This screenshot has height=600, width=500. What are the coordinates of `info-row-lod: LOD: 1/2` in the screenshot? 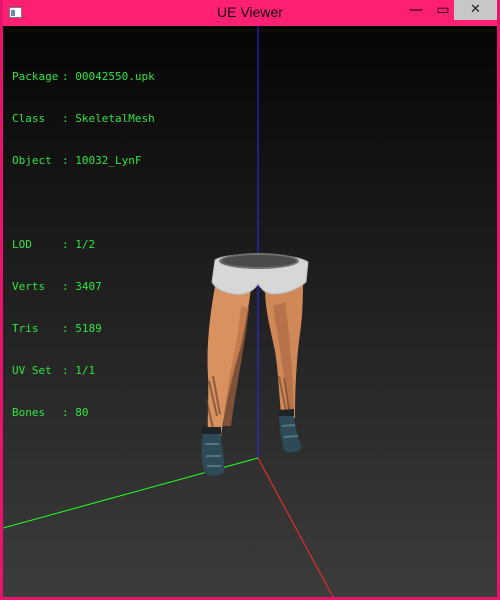 It's located at (54, 244).